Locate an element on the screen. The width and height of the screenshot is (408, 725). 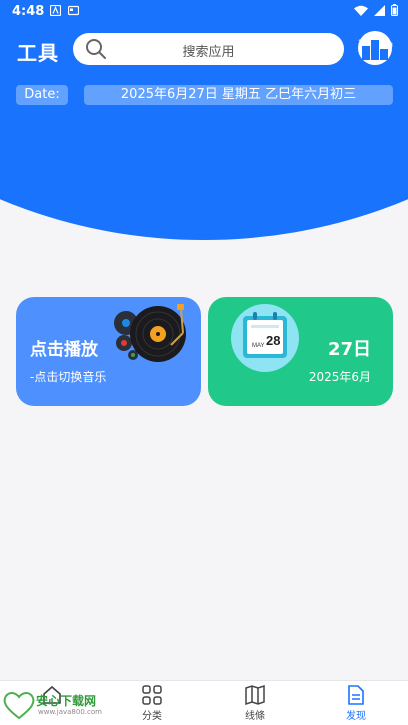
music-card-subtitle: -点击切换音乐 is located at coordinates (68, 377).